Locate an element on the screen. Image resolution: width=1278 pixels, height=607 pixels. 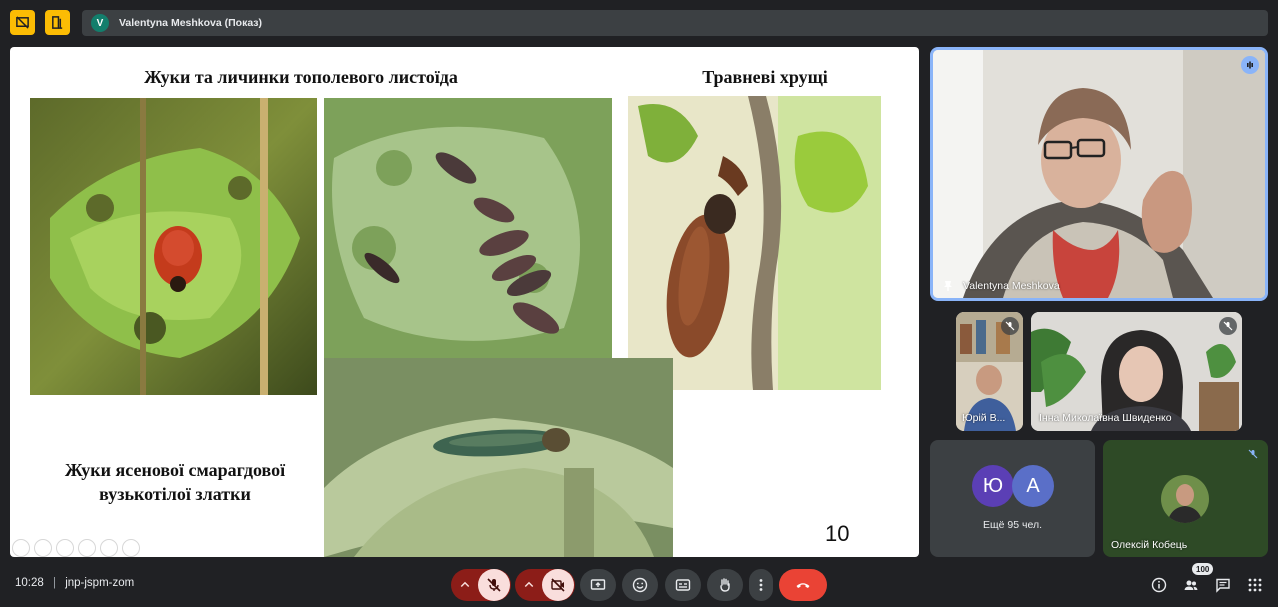
slide-controls is located at coordinates (76, 548).